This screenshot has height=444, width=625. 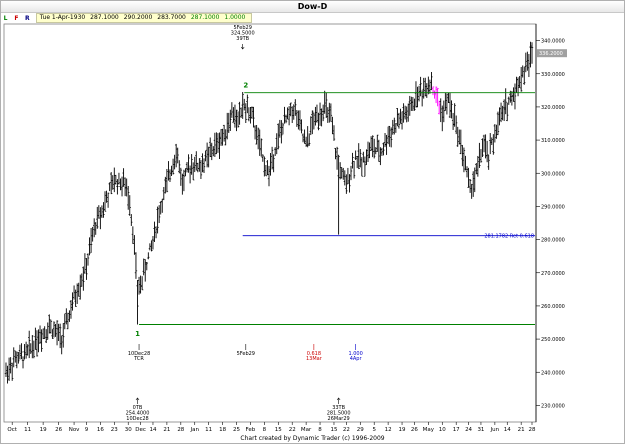 I want to click on x-tick-label: 24, so click(x=468, y=430).